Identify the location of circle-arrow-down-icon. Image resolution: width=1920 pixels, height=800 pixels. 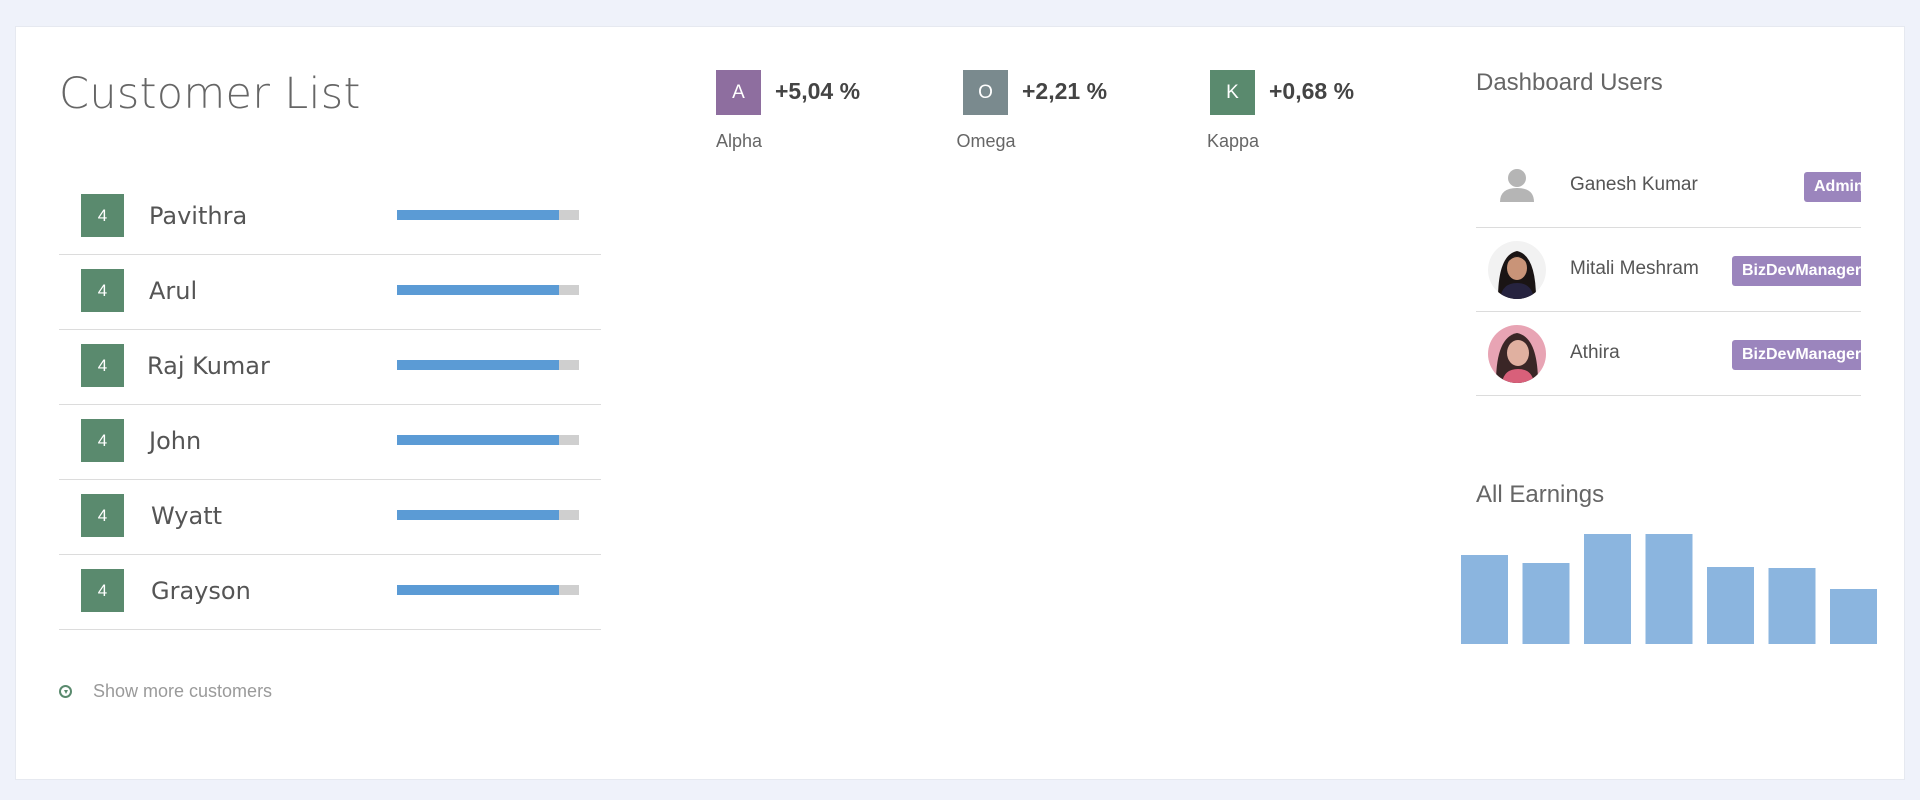
(65, 691).